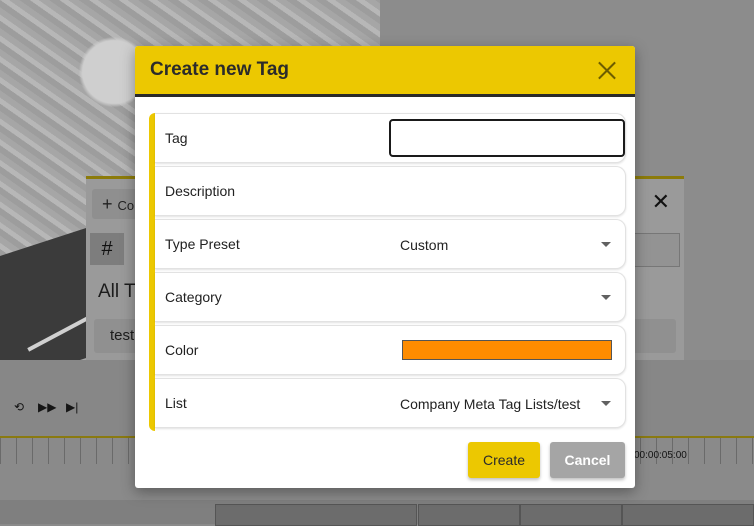 The height and width of the screenshot is (526, 754). I want to click on type-preset-select: Type Preset Custom, so click(390, 244).